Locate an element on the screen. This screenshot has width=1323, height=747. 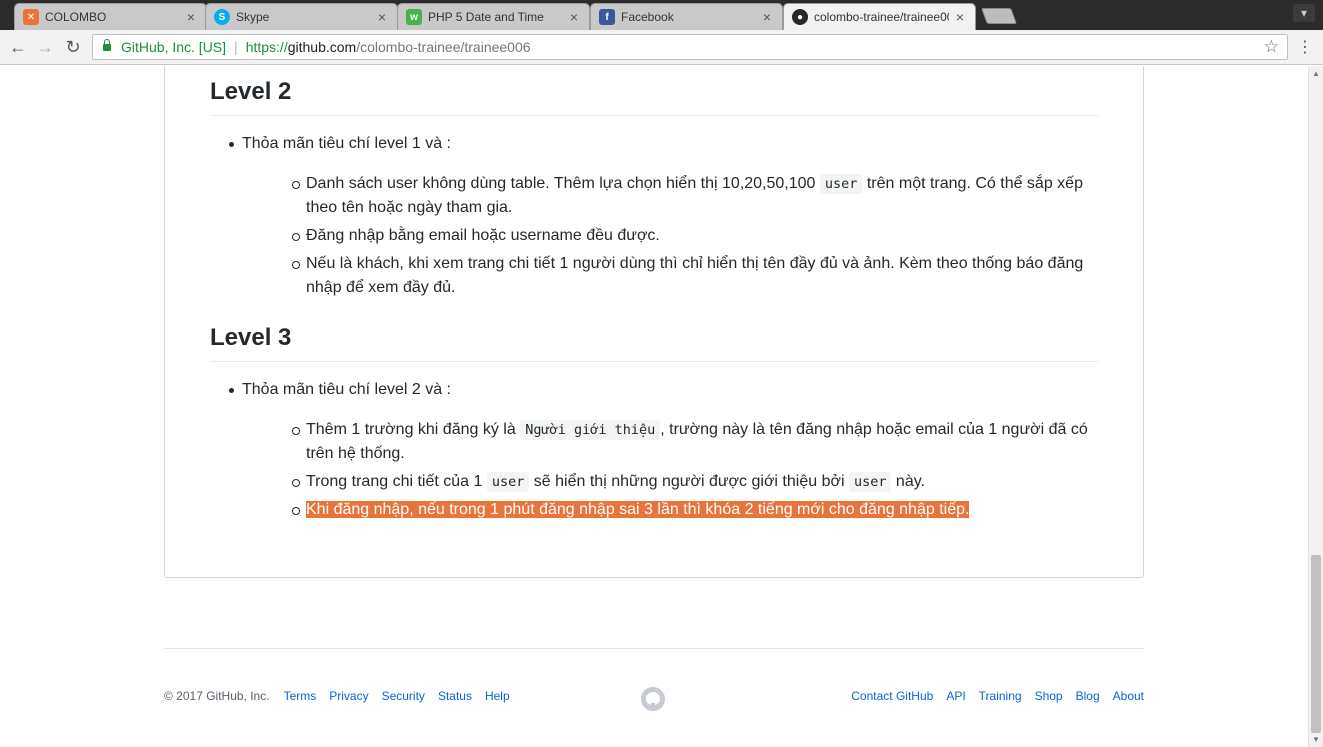
page-scrollbar: ▲ ▼ is located at coordinates (1315, 406).